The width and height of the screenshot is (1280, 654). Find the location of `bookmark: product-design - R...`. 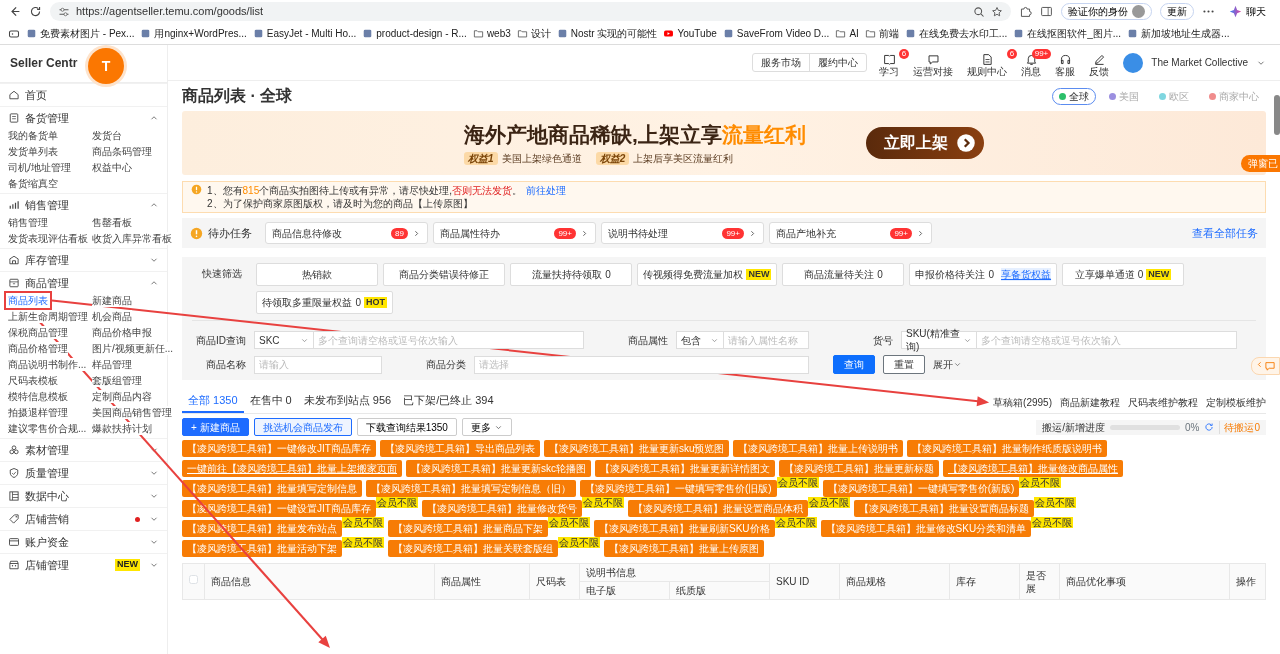

bookmark: product-design - R... is located at coordinates (414, 33).